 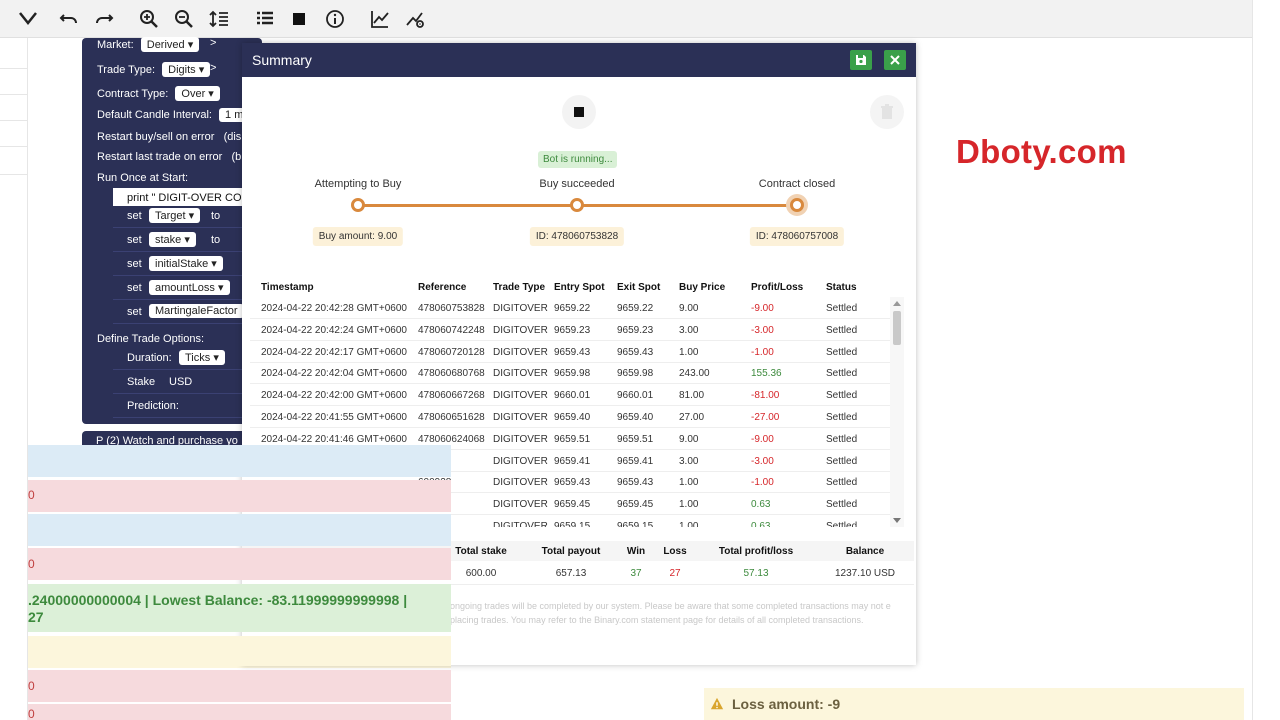 What do you see at coordinates (442, 287) in the screenshot?
I see `column-header: Reference` at bounding box center [442, 287].